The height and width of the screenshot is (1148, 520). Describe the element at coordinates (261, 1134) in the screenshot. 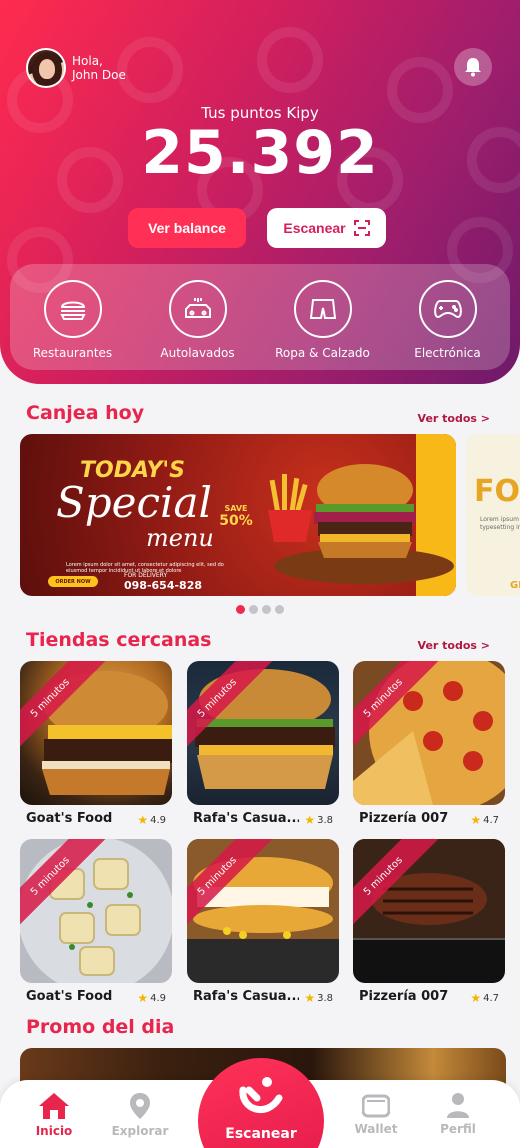

I see `scan-fab-label: Escanear` at that location.